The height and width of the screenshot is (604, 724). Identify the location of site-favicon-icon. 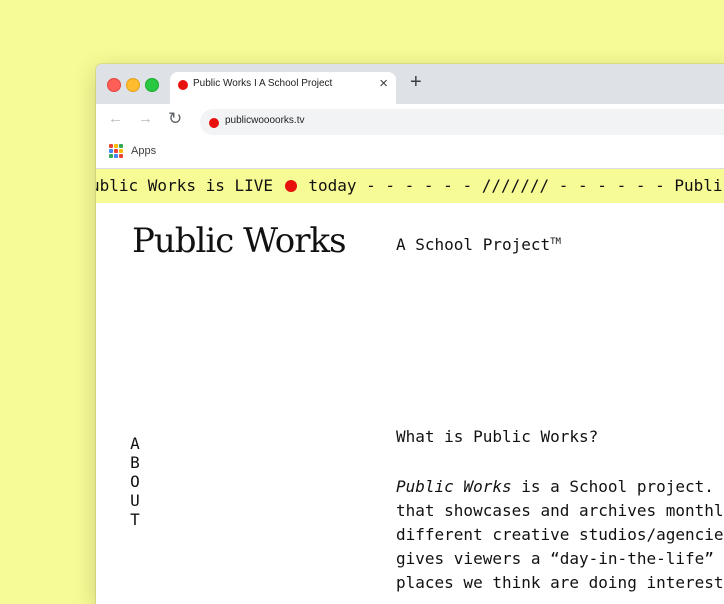
(214, 123).